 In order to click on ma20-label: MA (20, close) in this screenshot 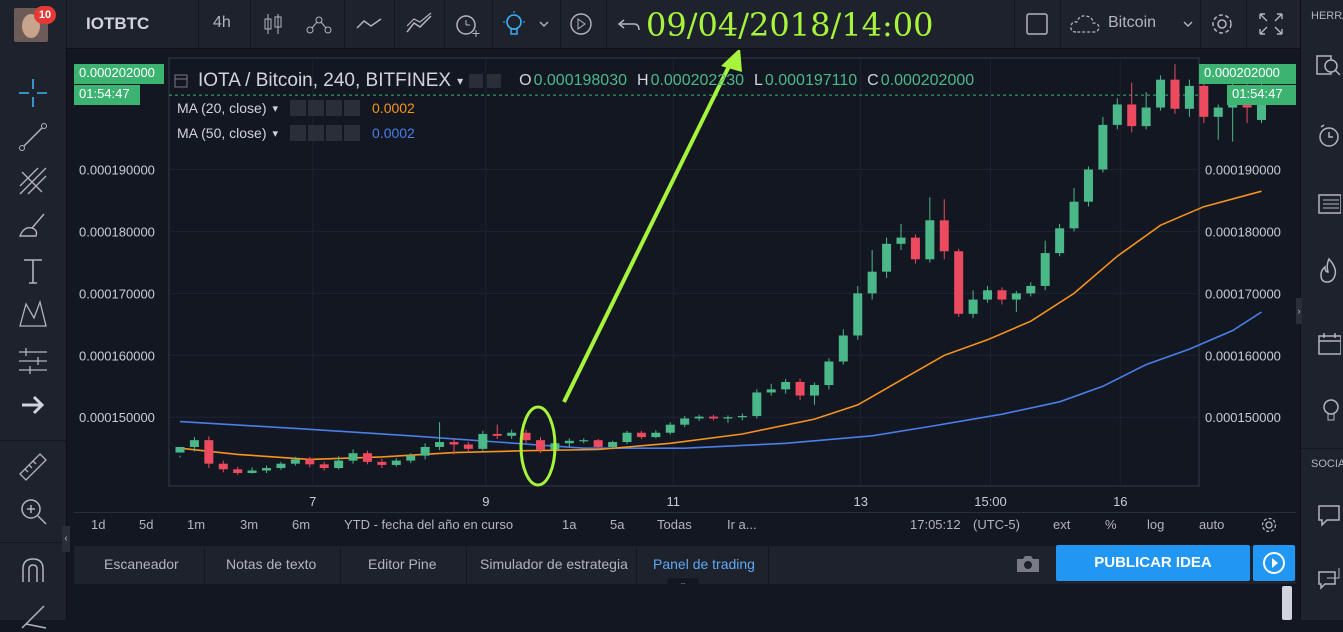, I will do `click(221, 108)`.